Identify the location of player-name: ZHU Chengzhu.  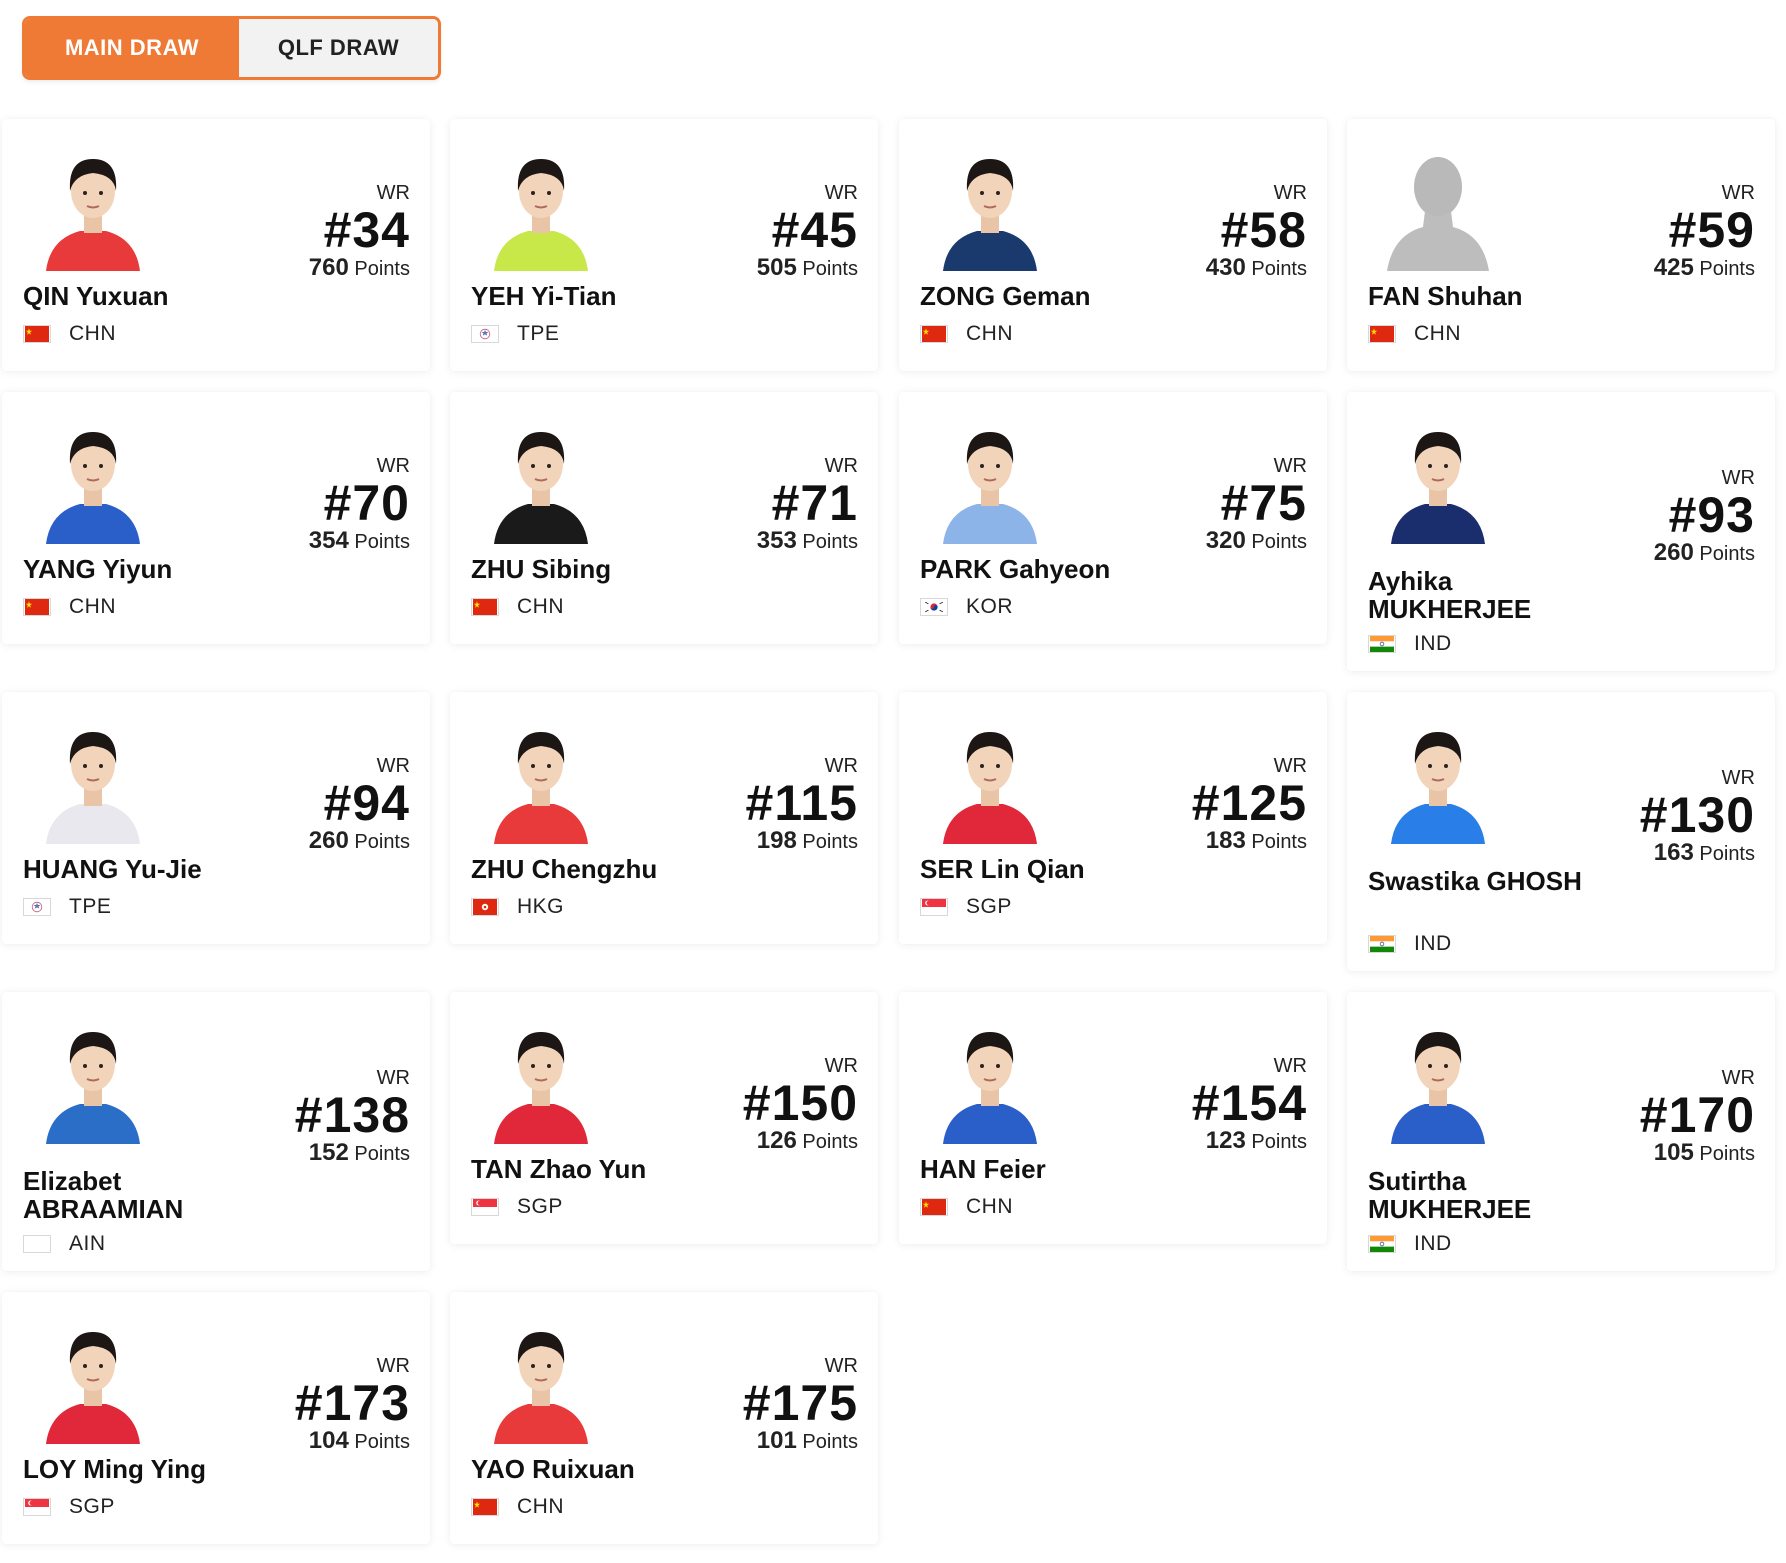
(591, 869).